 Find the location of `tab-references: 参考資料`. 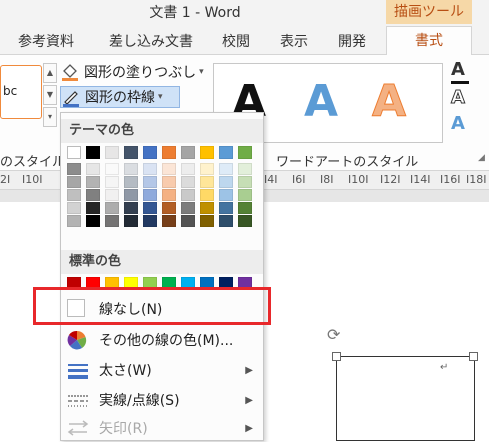

tab-references: 参考資料 is located at coordinates (46, 41).